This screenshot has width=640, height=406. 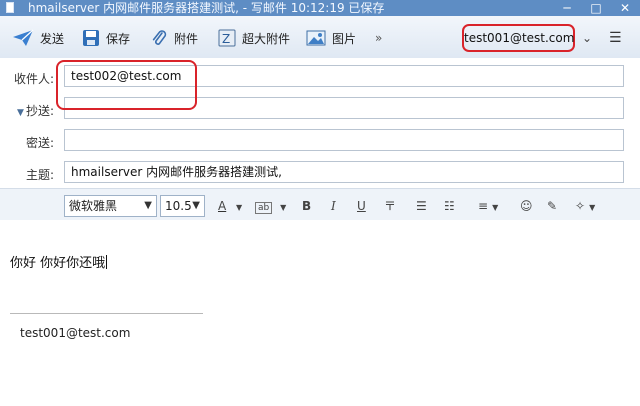 I want to click on body-text: 你好 你好你还哦, so click(x=59, y=261).